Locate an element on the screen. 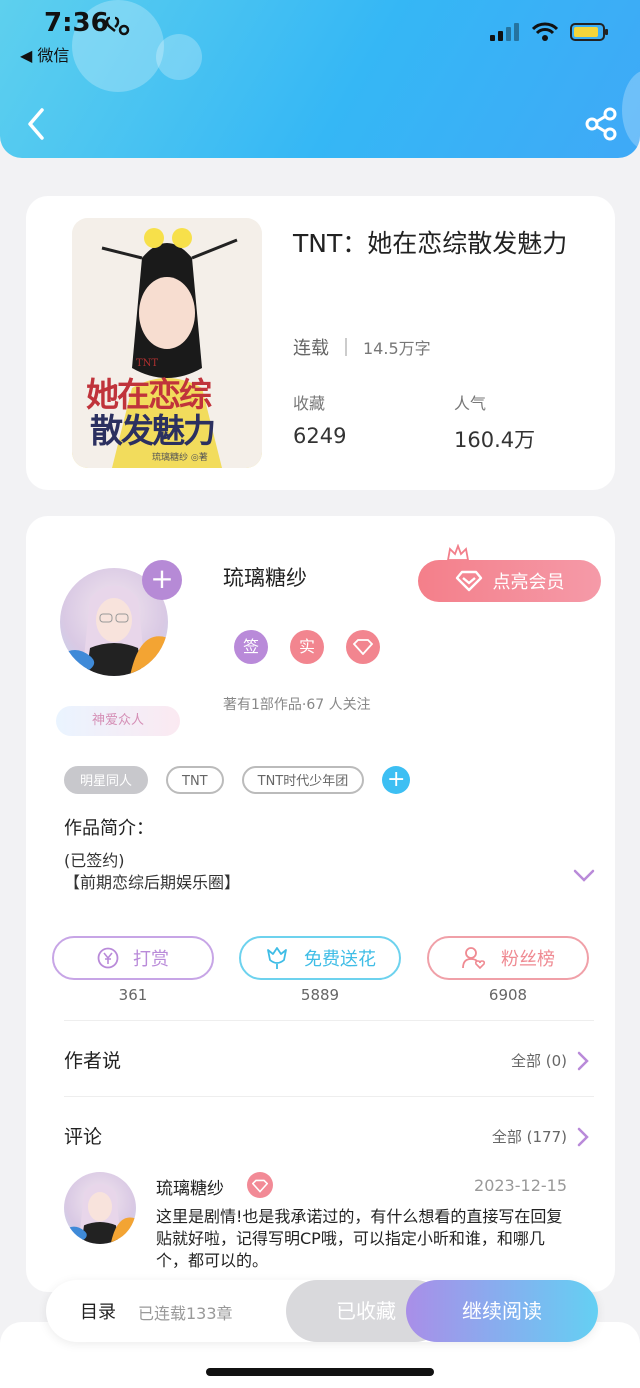 The height and width of the screenshot is (1388, 640). comment-avatar is located at coordinates (100, 1208).